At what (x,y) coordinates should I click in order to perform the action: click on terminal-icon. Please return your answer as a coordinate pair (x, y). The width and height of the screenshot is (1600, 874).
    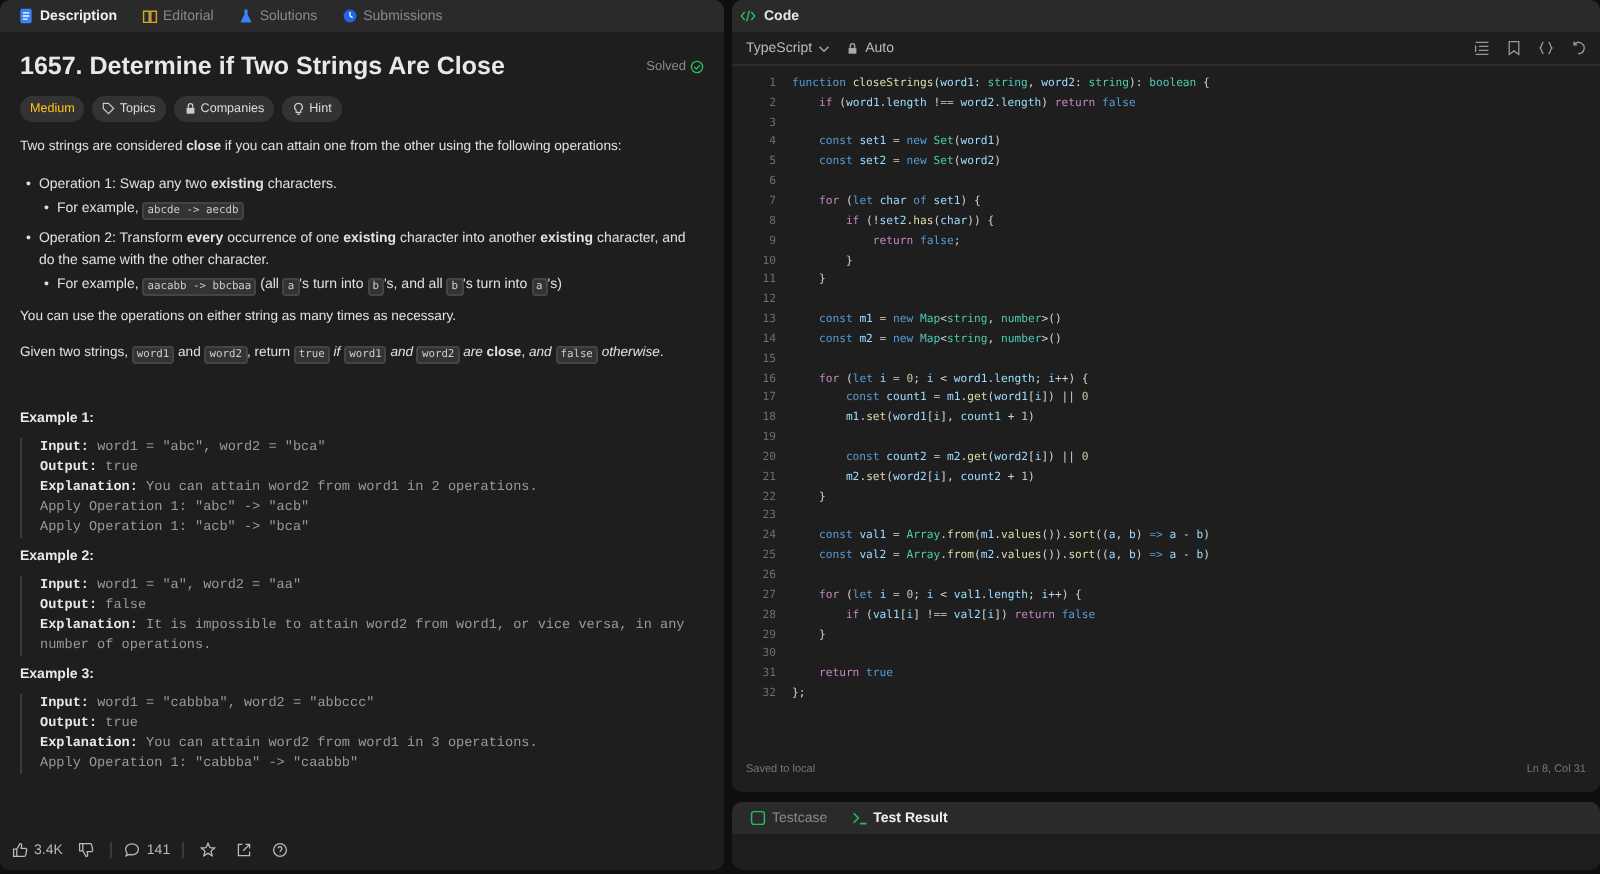
    Looking at the image, I should click on (859, 818).